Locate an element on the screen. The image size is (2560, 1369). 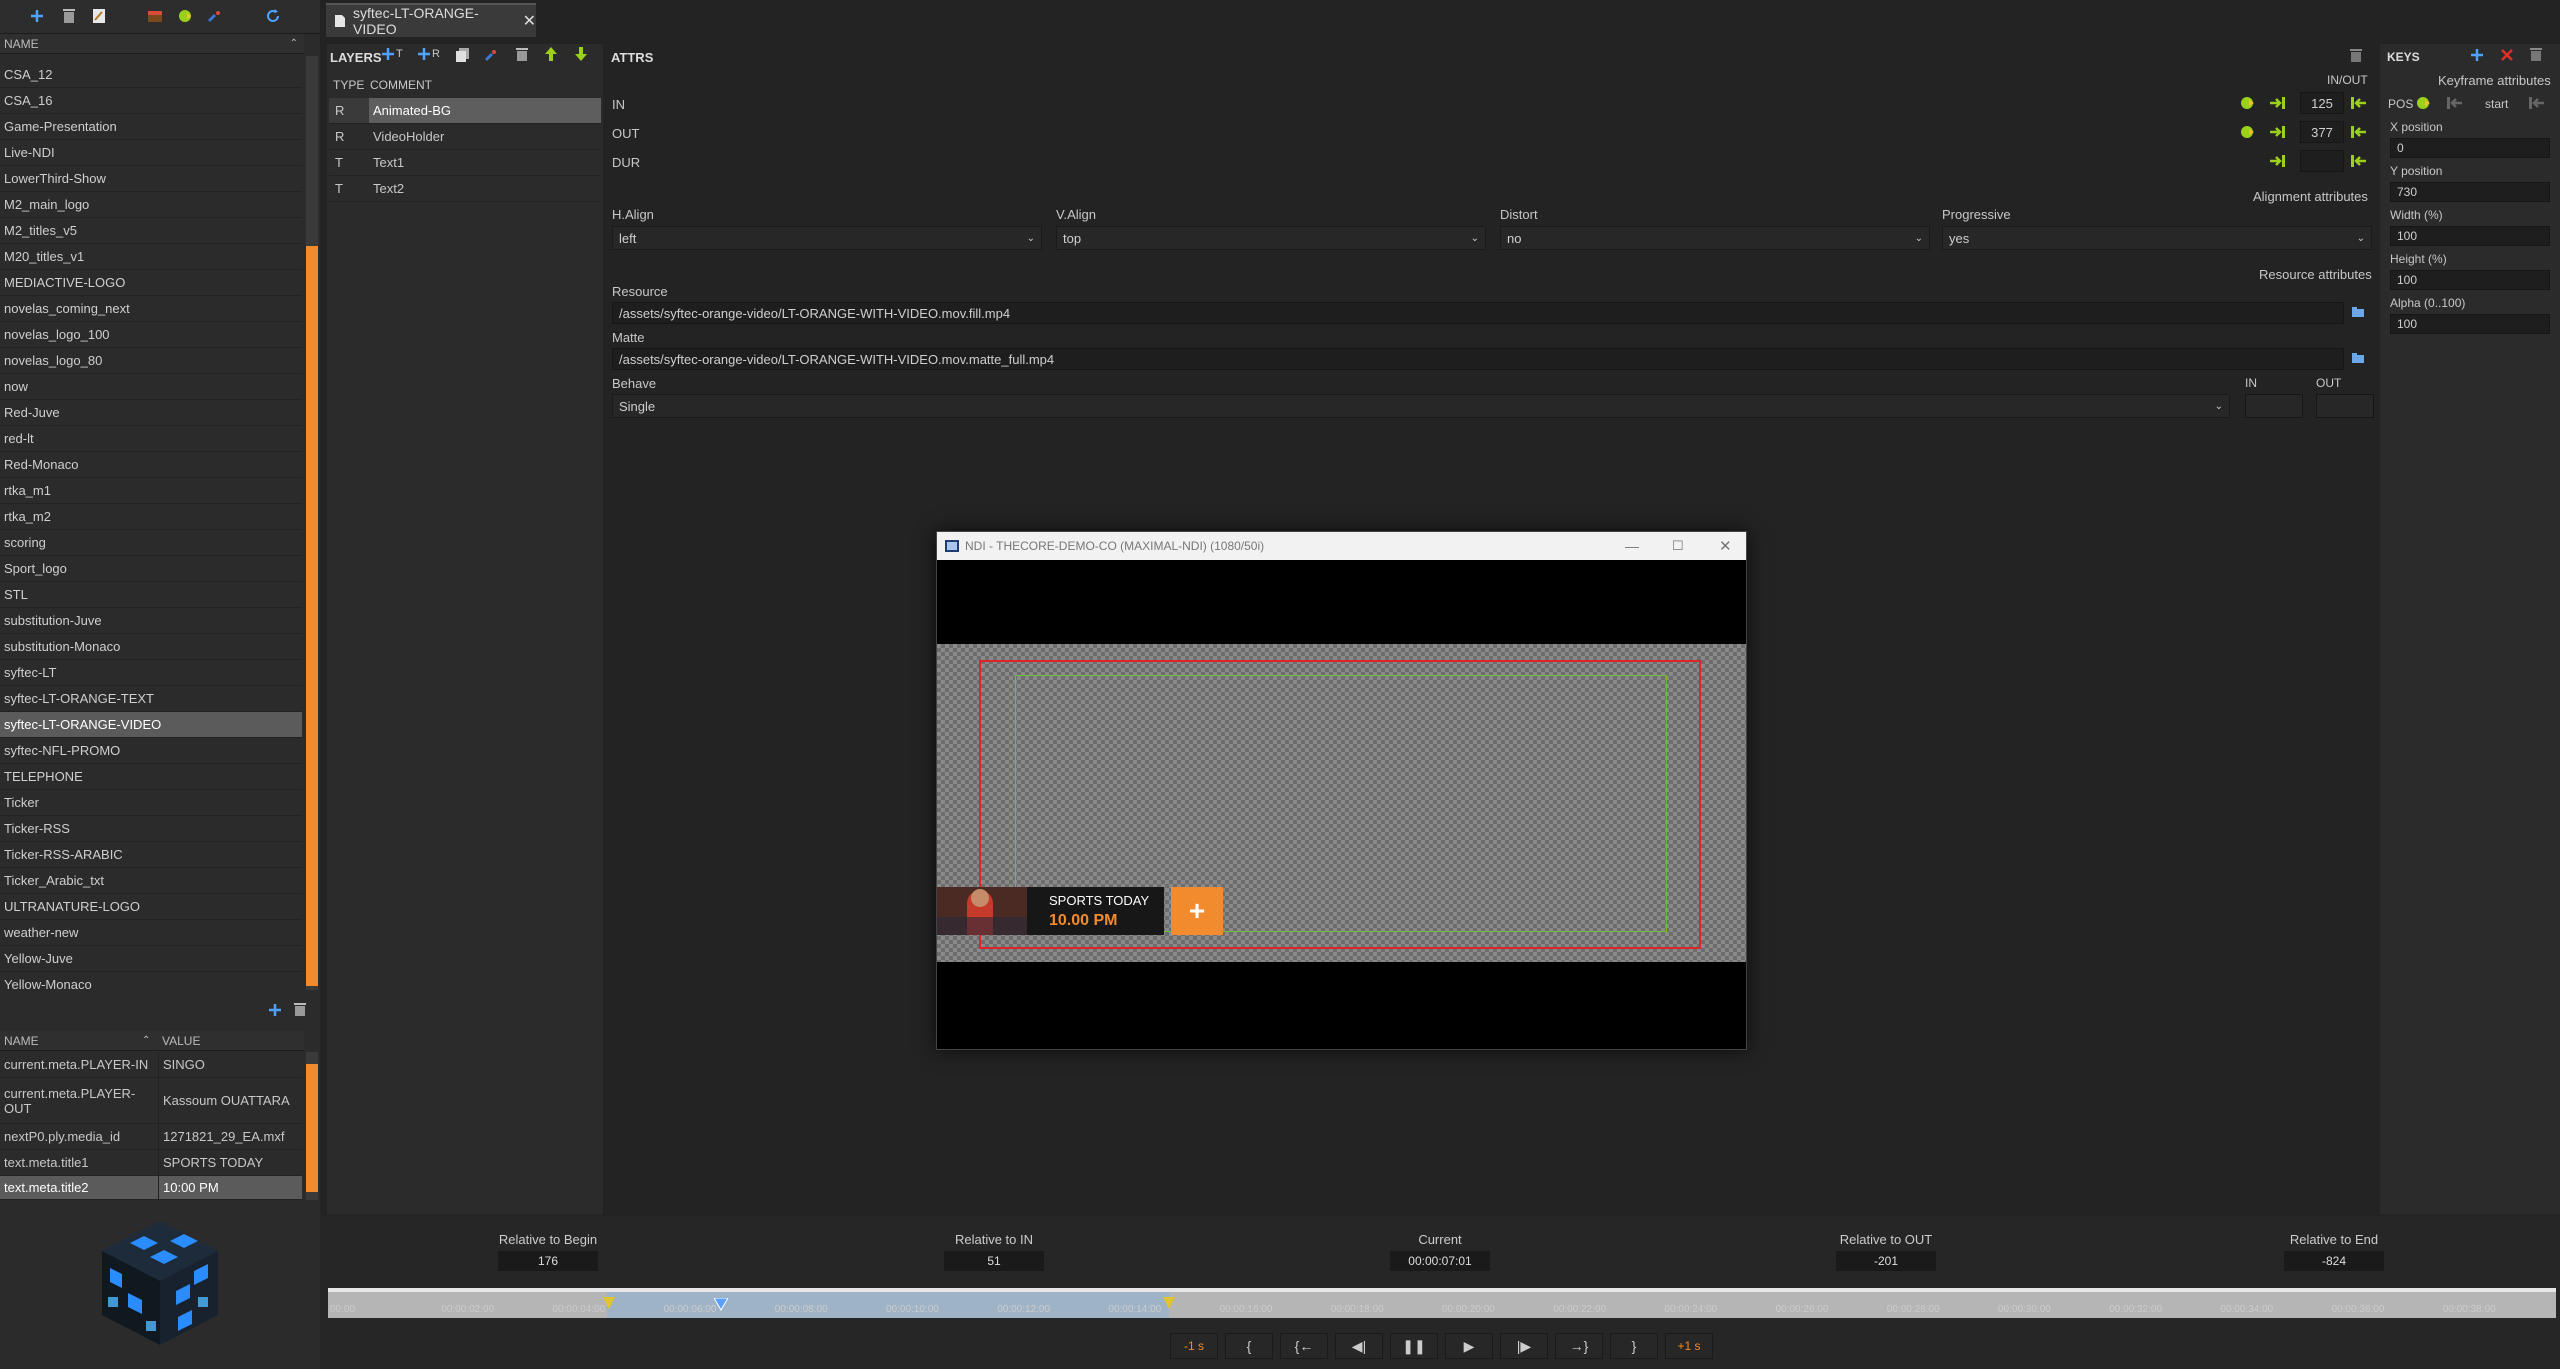
pos-next-icon is located at coordinates (2536, 103).